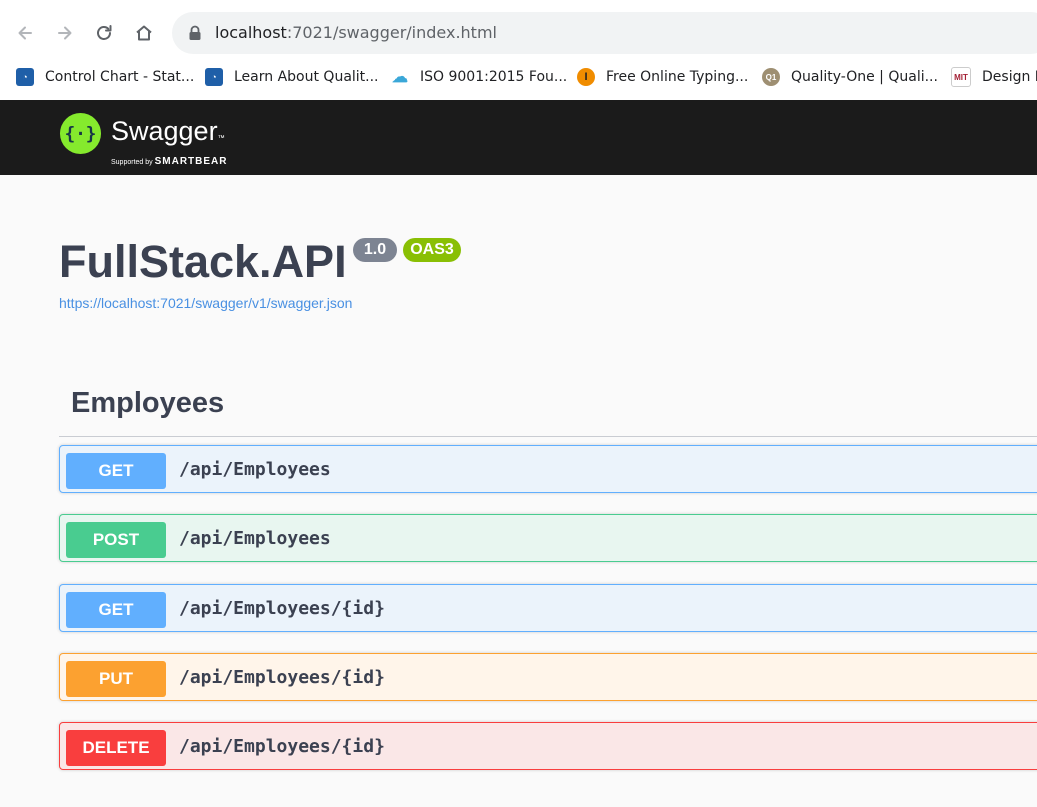  I want to click on home-icon, so click(144, 33).